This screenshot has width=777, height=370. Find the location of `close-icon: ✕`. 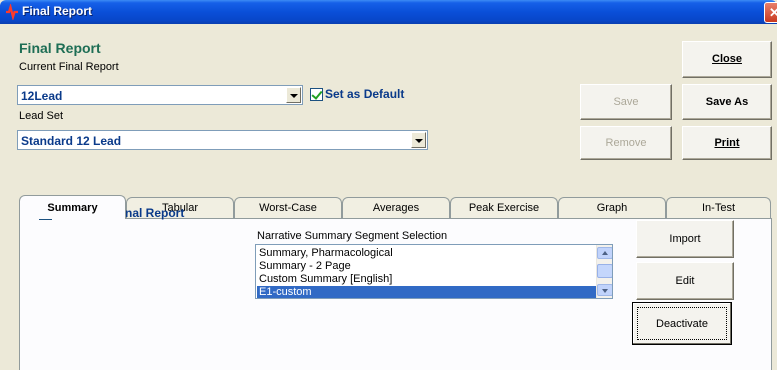

close-icon: ✕ is located at coordinates (770, 12).